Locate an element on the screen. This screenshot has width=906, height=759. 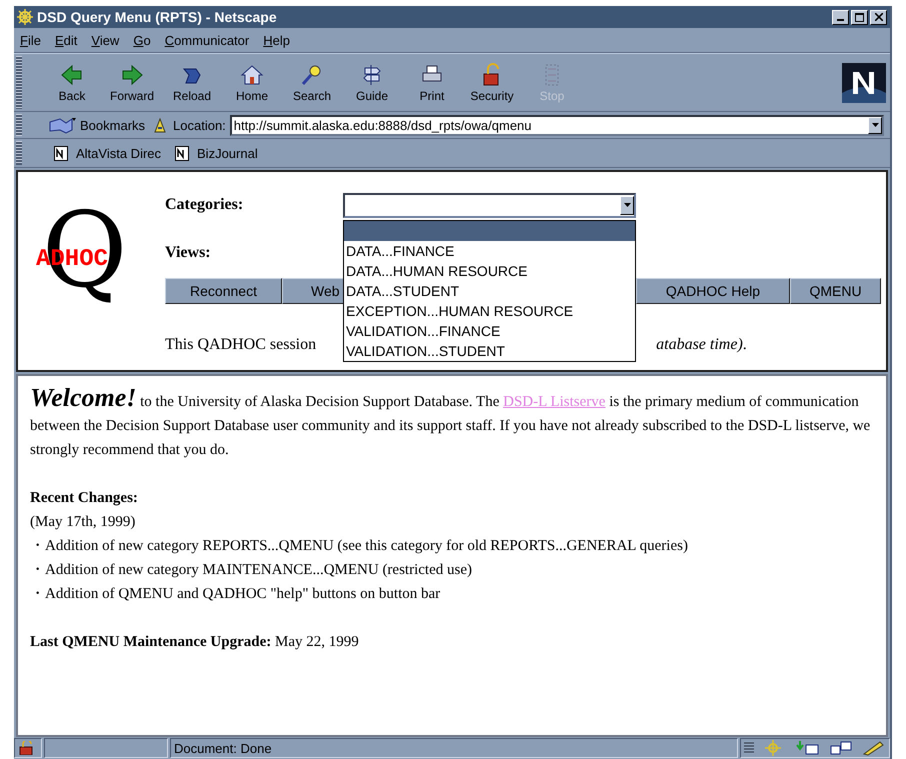
menu-item: View is located at coordinates (105, 40).